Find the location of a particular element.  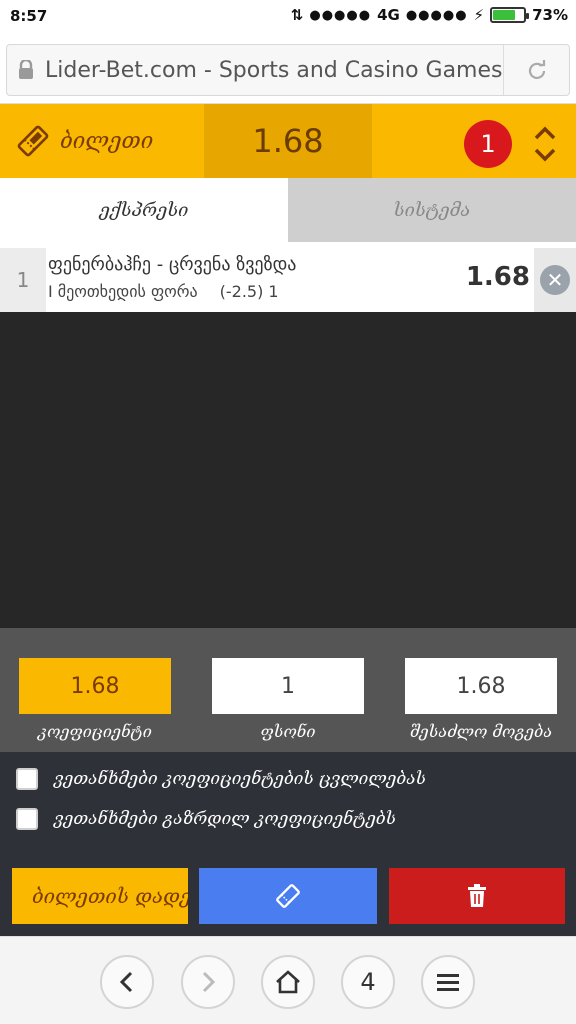

data-transfer-icon: ⇅ is located at coordinates (297, 15).